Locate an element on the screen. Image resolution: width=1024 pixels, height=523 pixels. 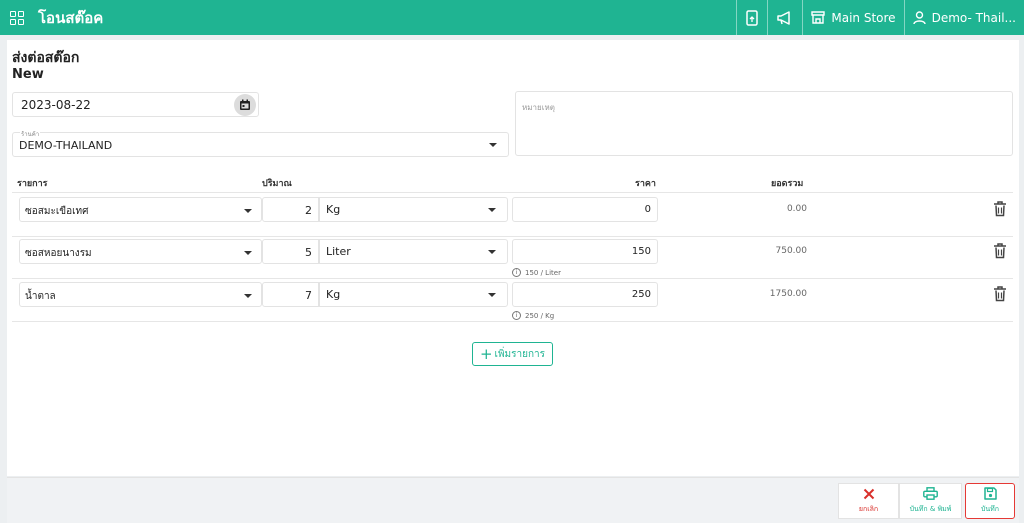
cancel-button: ยกเลิก is located at coordinates (868, 501).